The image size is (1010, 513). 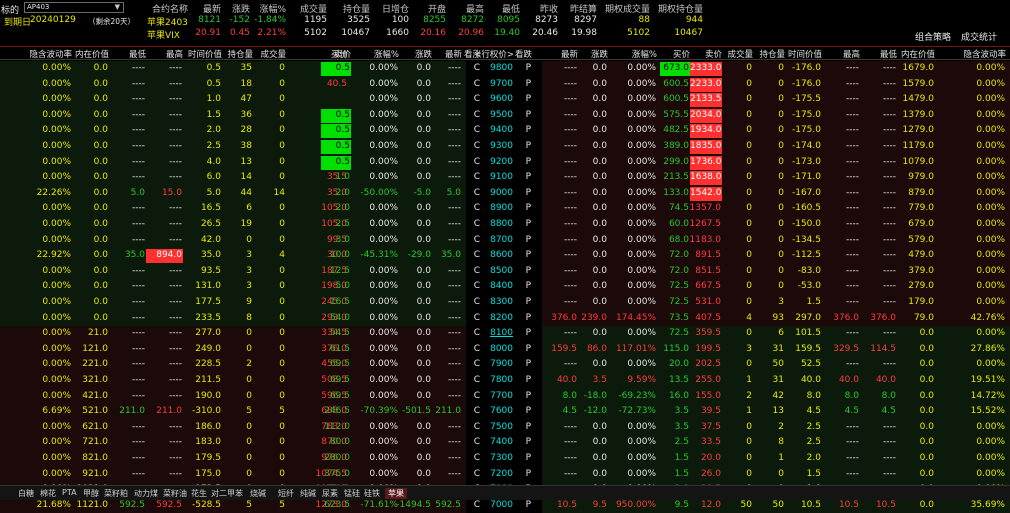 I want to click on put-cell: 16.0, so click(x=679, y=397).